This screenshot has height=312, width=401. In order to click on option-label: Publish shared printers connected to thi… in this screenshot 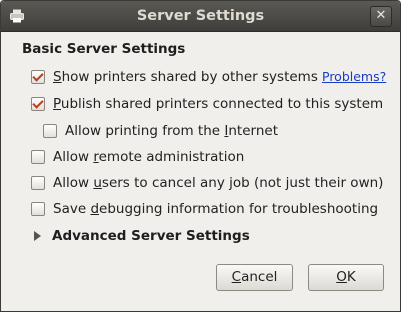, I will do `click(218, 104)`.